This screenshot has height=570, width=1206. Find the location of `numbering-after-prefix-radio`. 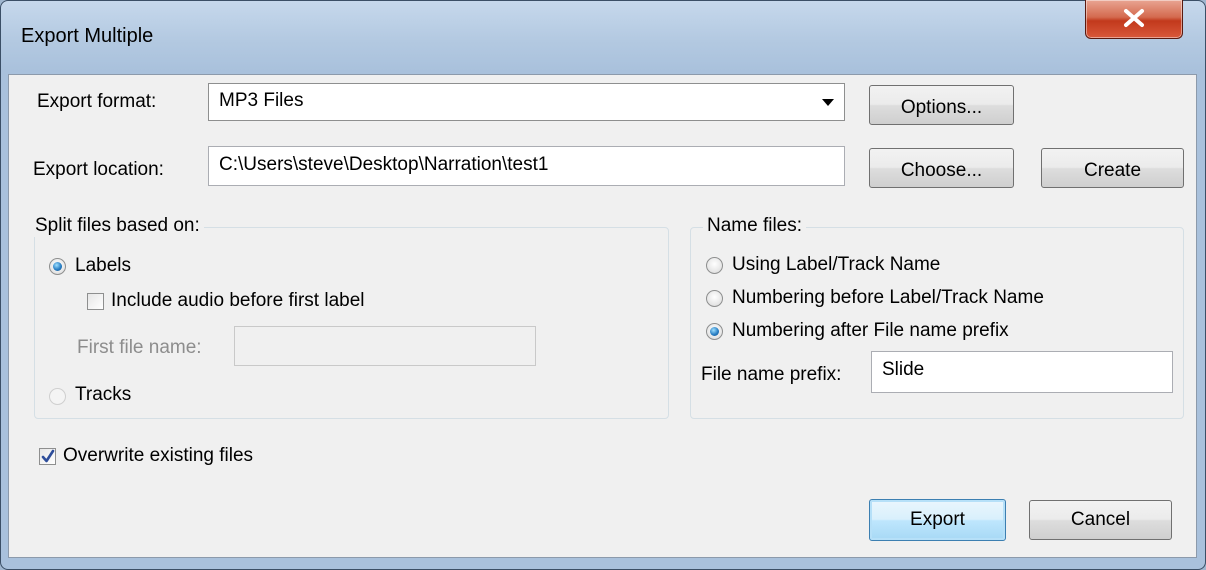

numbering-after-prefix-radio is located at coordinates (714, 331).